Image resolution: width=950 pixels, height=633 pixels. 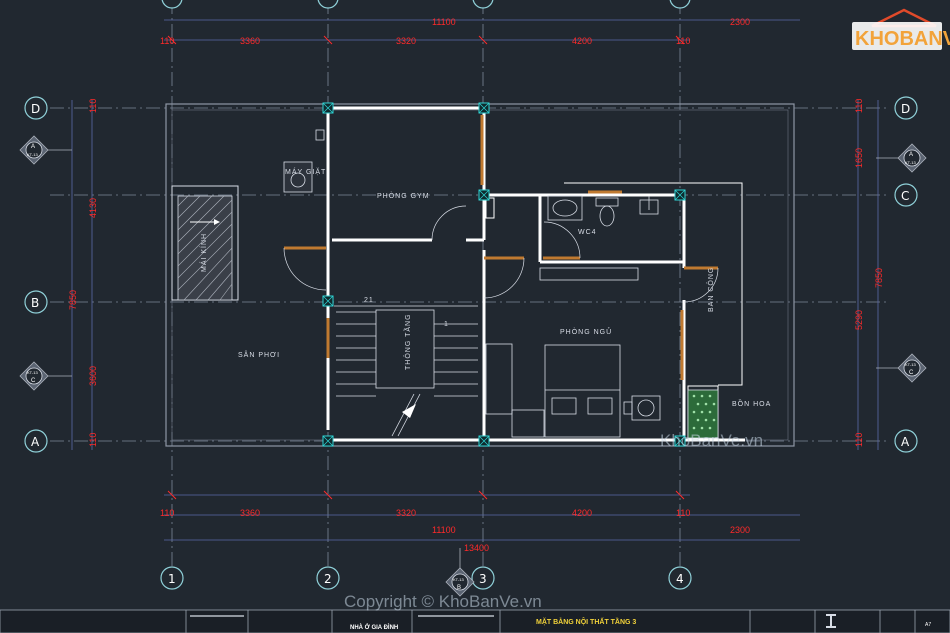 What do you see at coordinates (45, 150) in the screenshot?
I see `section-mark-left-top: A KT-13` at bounding box center [45, 150].